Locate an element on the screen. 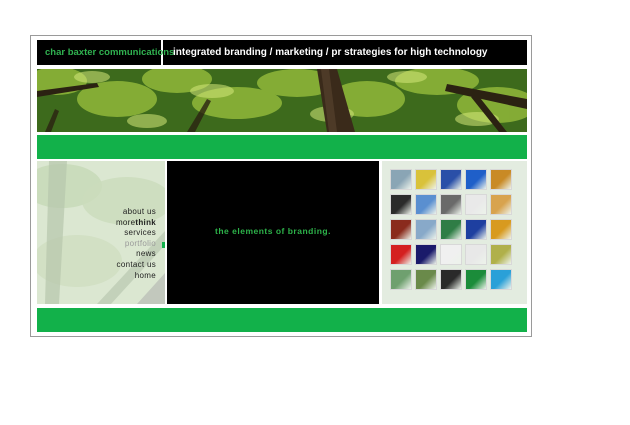  active-nav-marker is located at coordinates (163, 245).